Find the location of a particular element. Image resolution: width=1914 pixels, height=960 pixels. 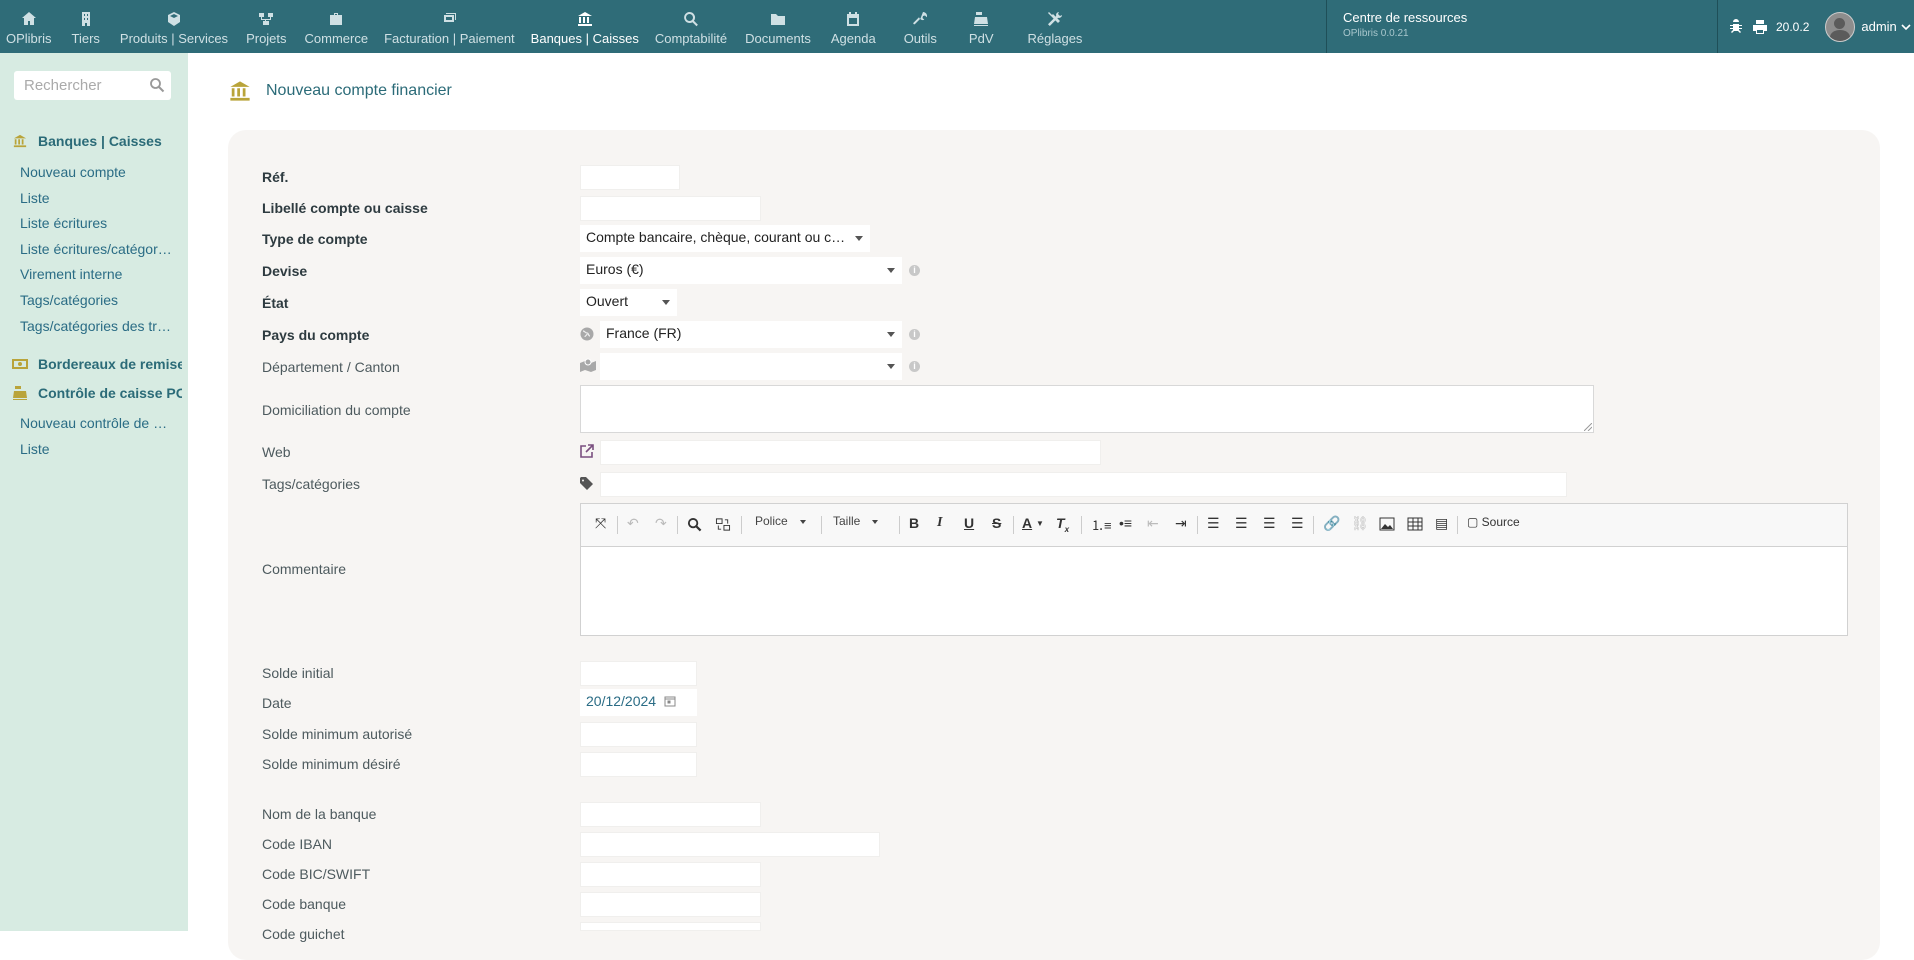

menu-item-tiers: Tiers is located at coordinates (86, 26).